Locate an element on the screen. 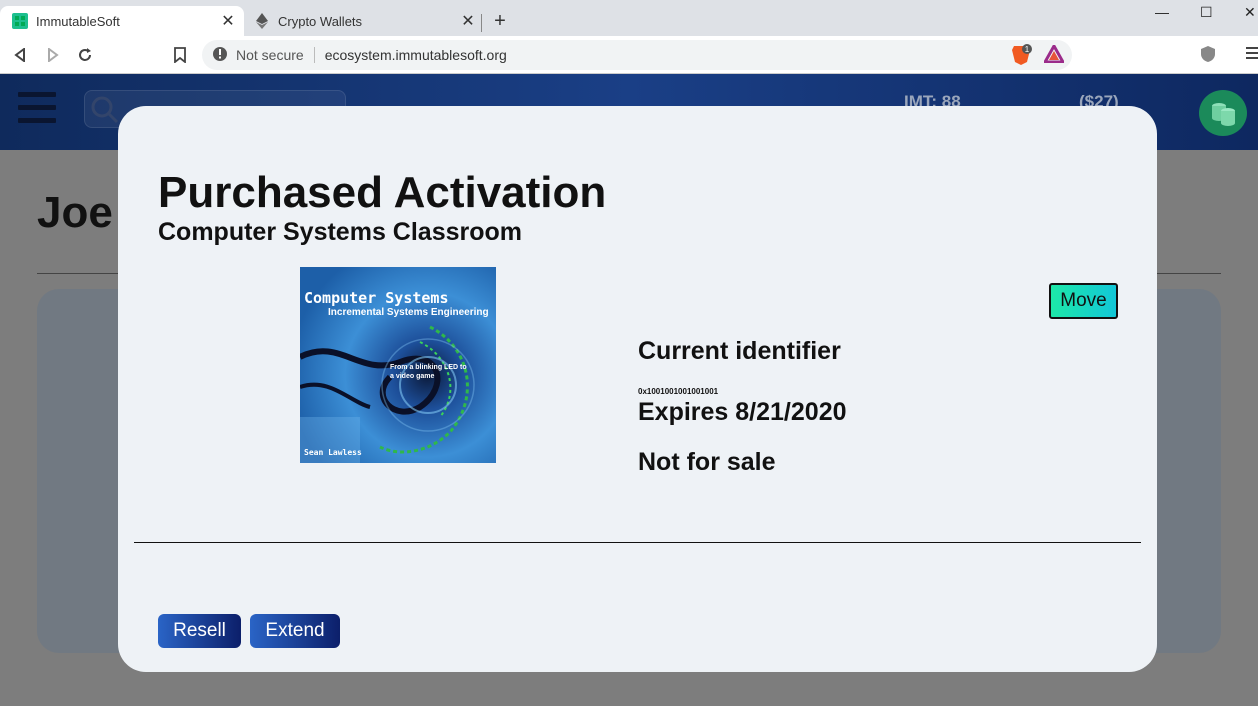 This screenshot has width=1258, height=706. extension-shield-icon is located at coordinates (1208, 56).